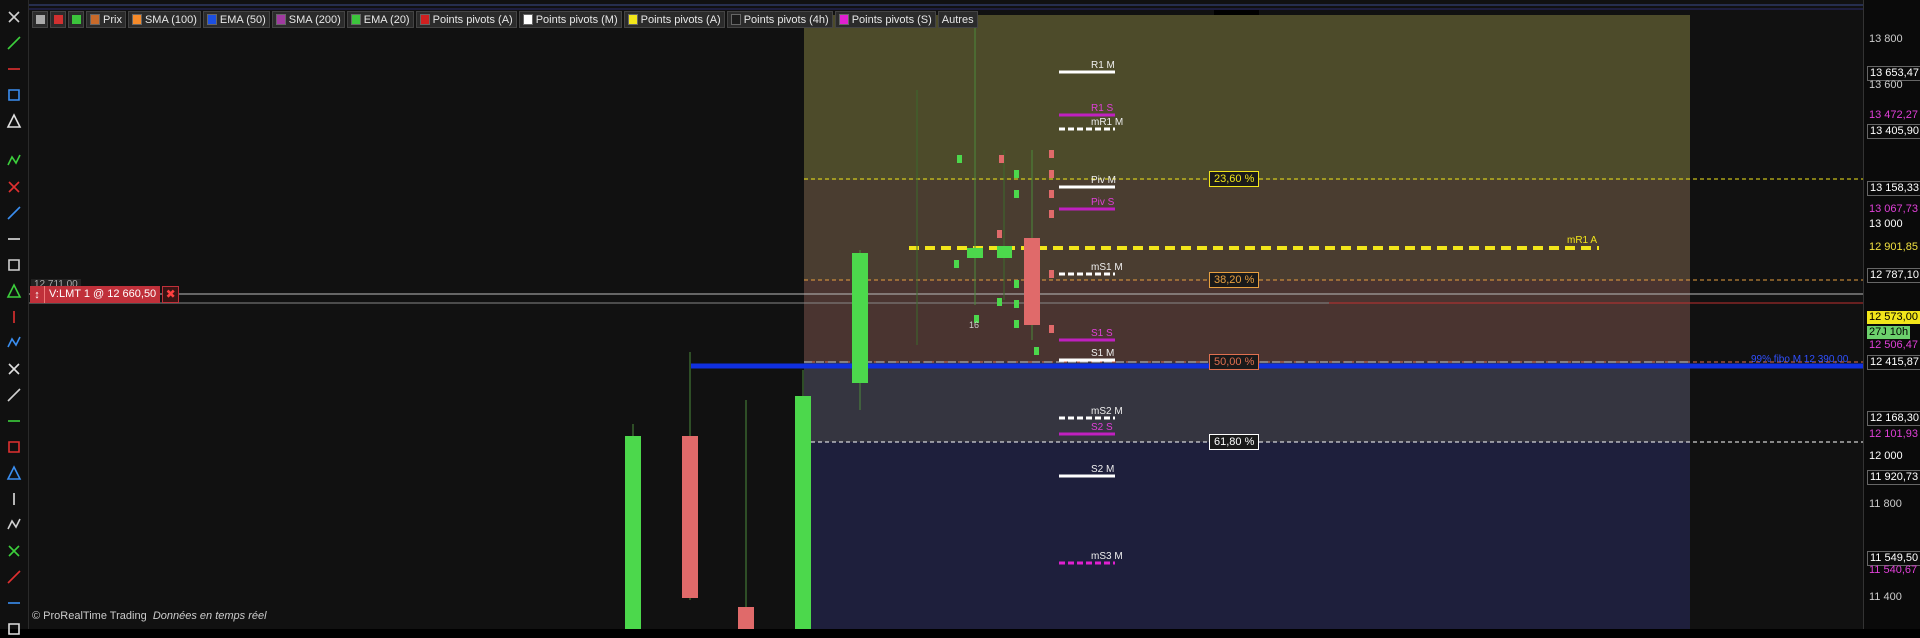 The width and height of the screenshot is (1920, 638). I want to click on legend-pivots-a: Points pivots (A), so click(466, 19).